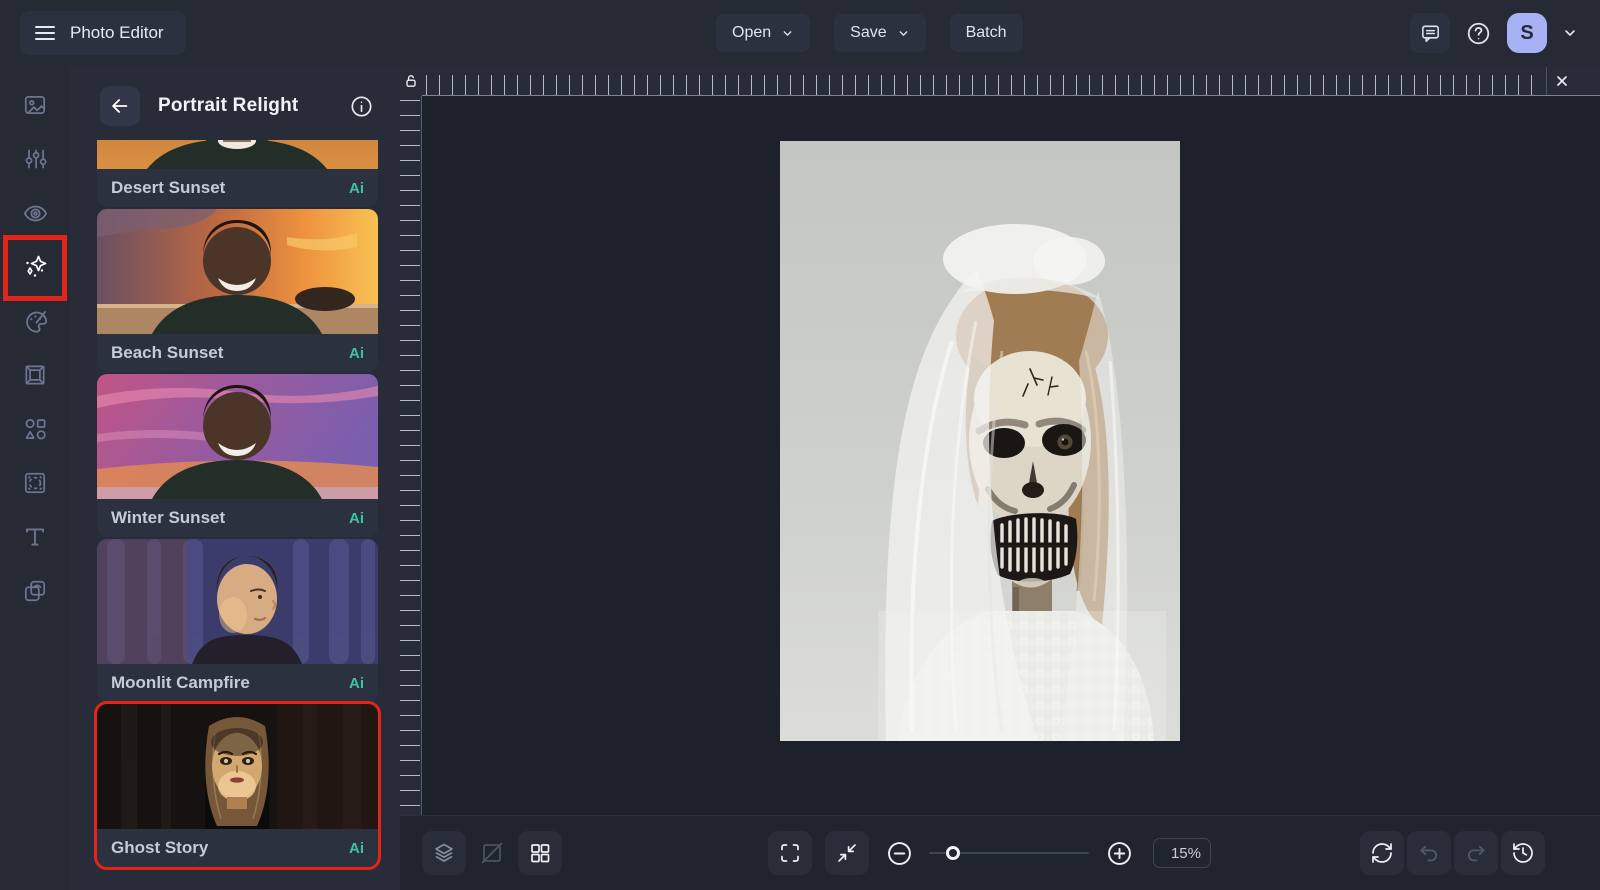  I want to click on account-chevron-button, so click(1570, 33).